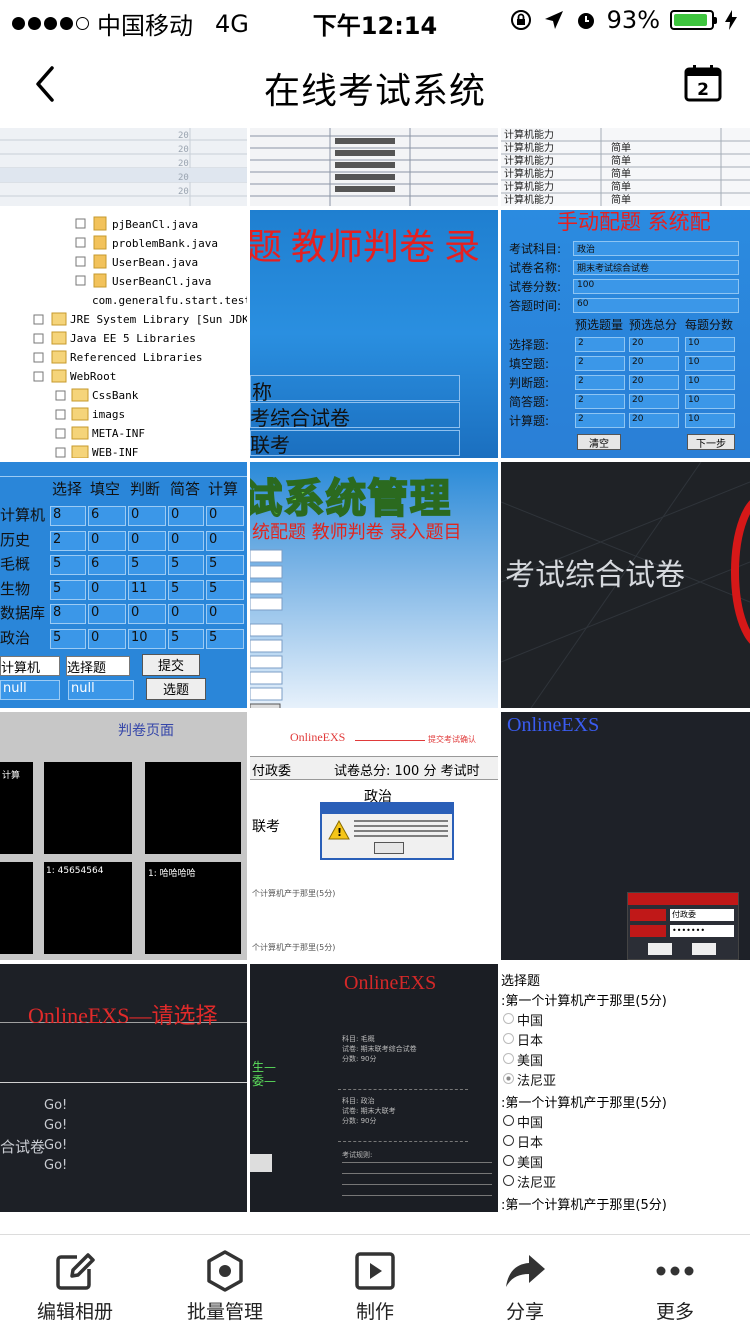  I want to click on make-button: 制作, so click(375, 1284).